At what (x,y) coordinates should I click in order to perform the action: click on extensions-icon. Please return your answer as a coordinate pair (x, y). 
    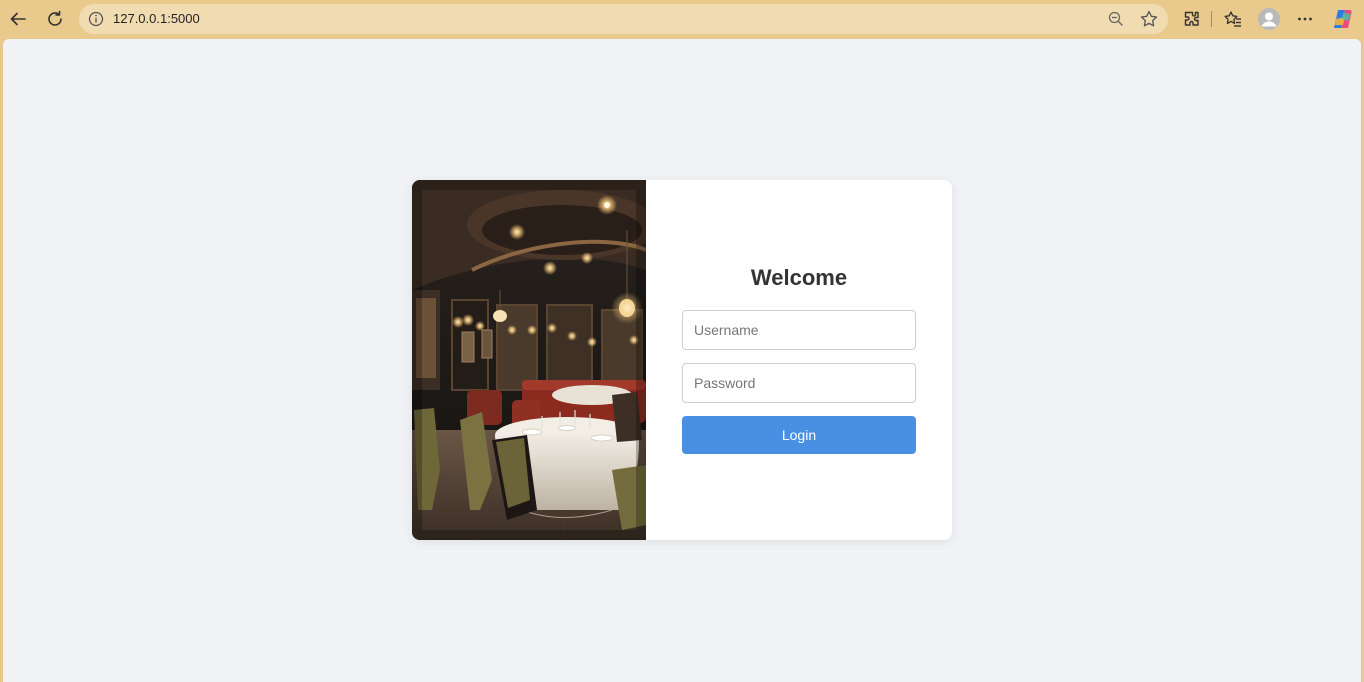
    Looking at the image, I should click on (1192, 19).